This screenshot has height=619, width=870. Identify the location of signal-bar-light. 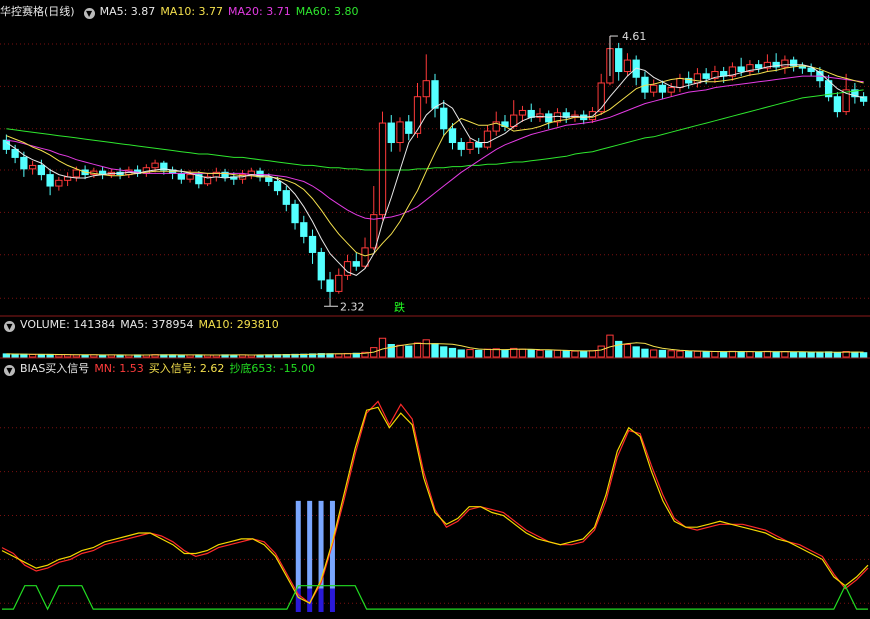
(310, 544).